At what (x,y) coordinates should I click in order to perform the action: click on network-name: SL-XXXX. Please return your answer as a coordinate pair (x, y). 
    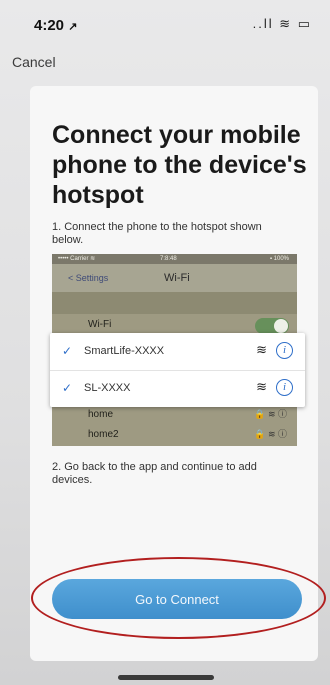
    Looking at the image, I should click on (107, 388).